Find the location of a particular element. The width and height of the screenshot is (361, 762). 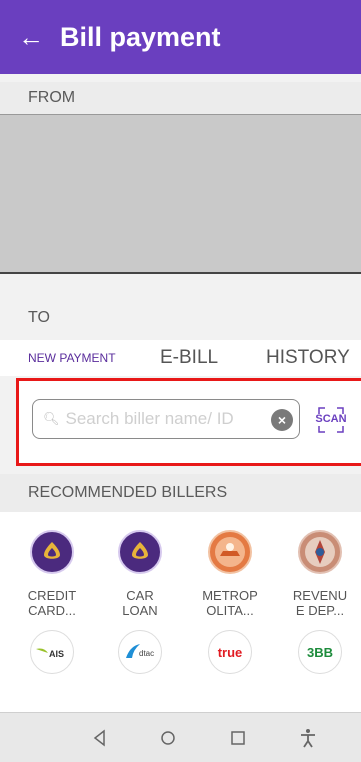

back-arrow-icon: ← is located at coordinates (36, 37).